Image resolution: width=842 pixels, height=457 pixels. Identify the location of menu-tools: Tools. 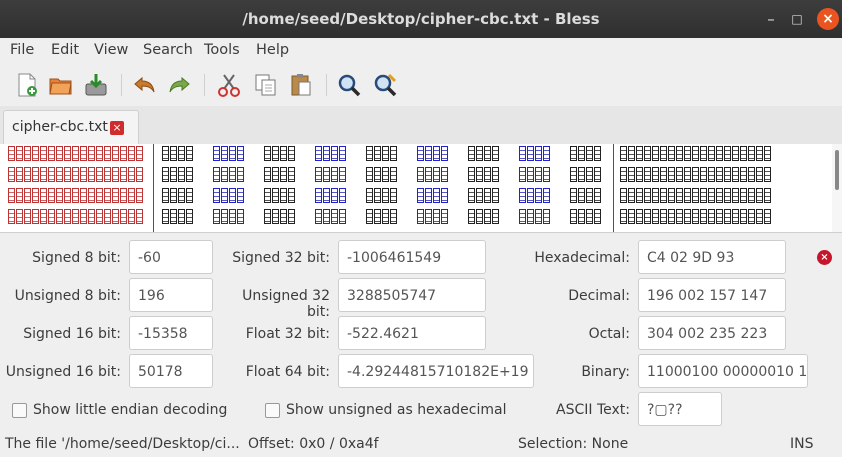
(222, 50).